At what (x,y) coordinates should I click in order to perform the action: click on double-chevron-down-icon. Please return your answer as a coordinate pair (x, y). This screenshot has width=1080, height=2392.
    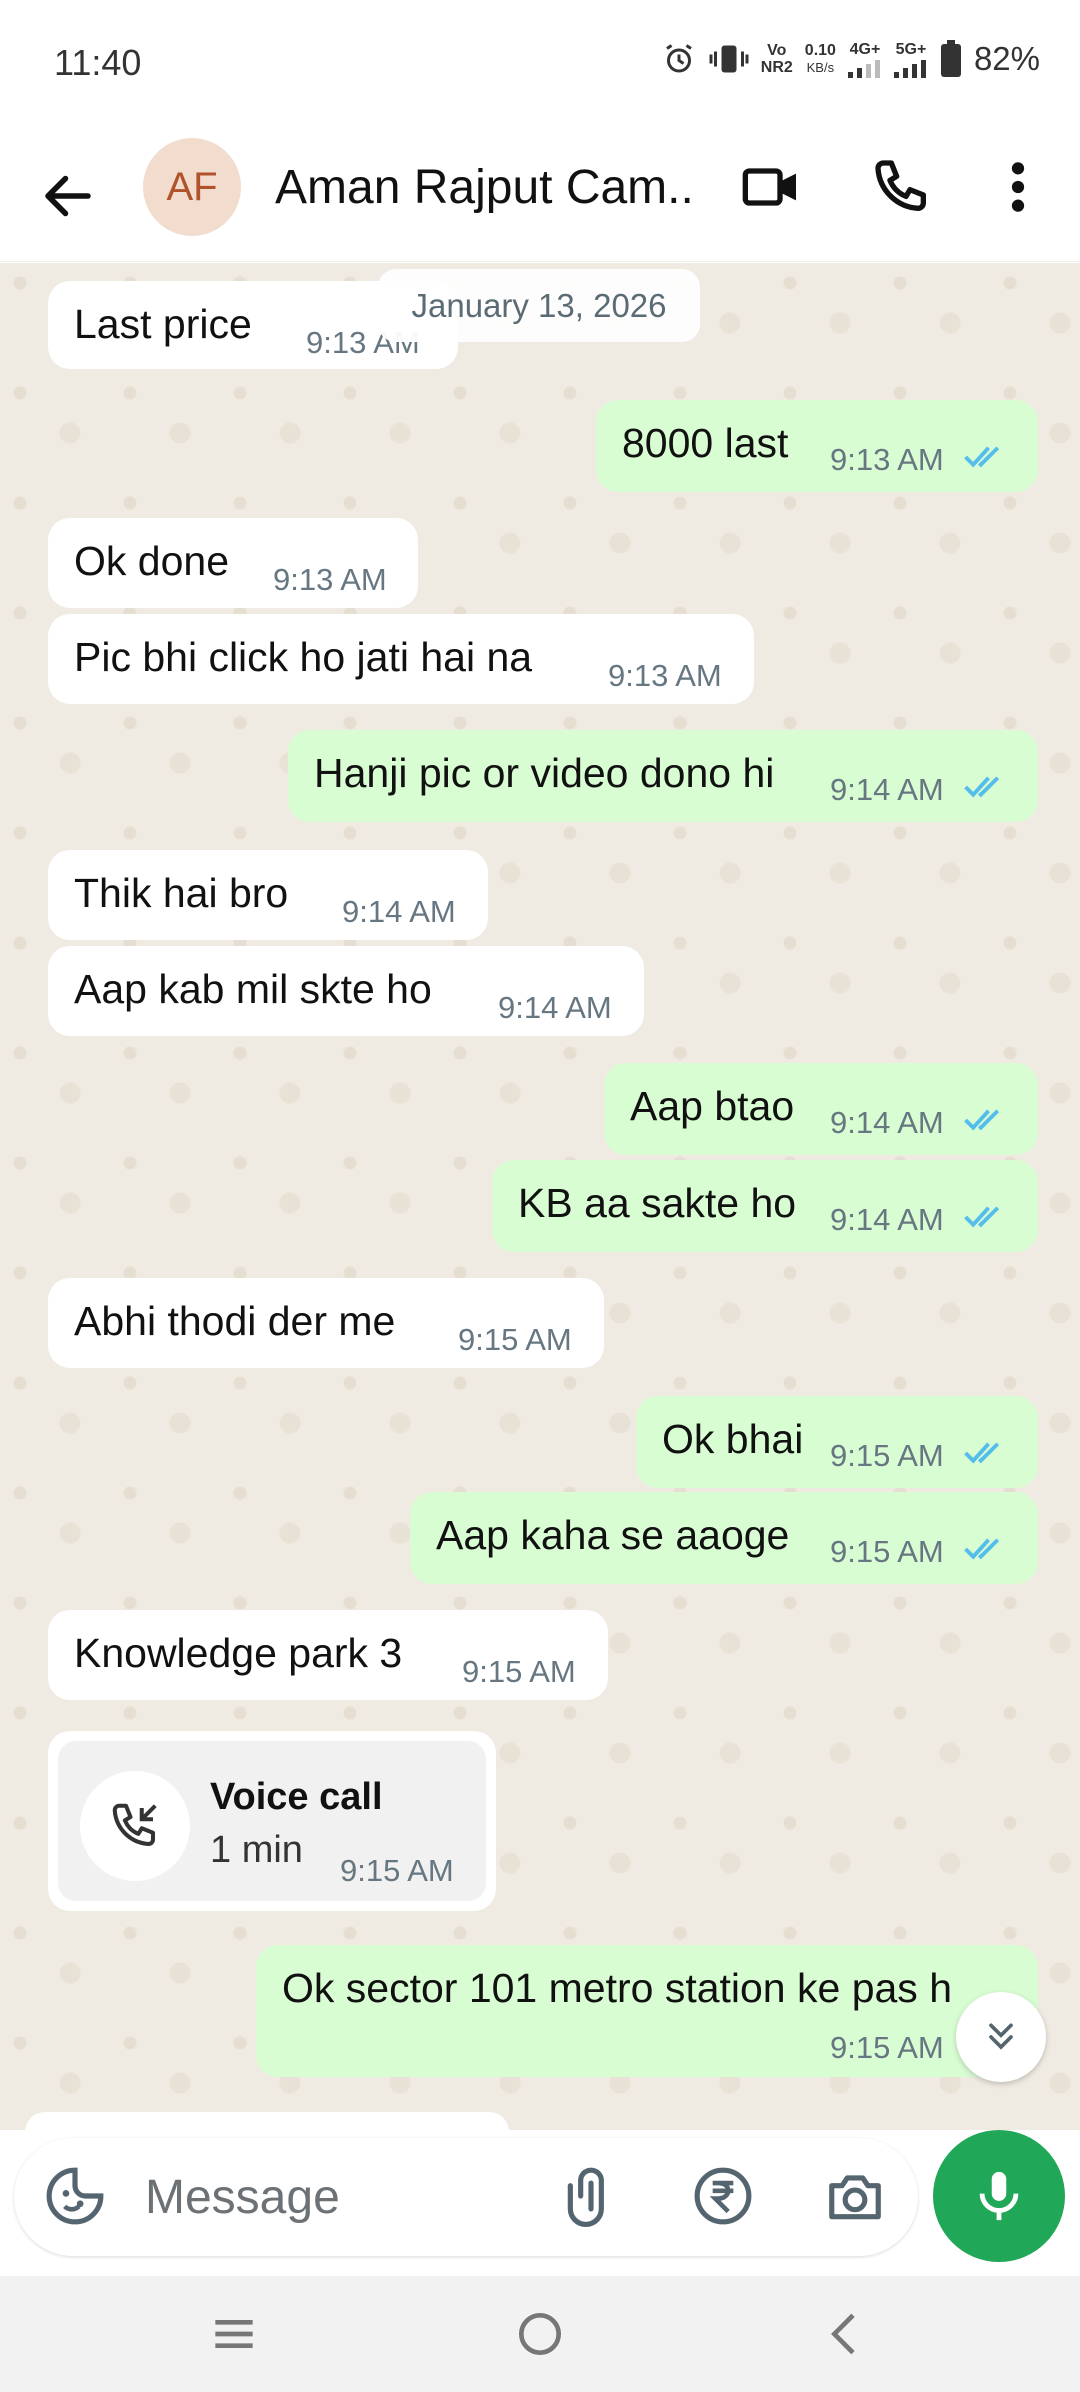
    Looking at the image, I should click on (1001, 2036).